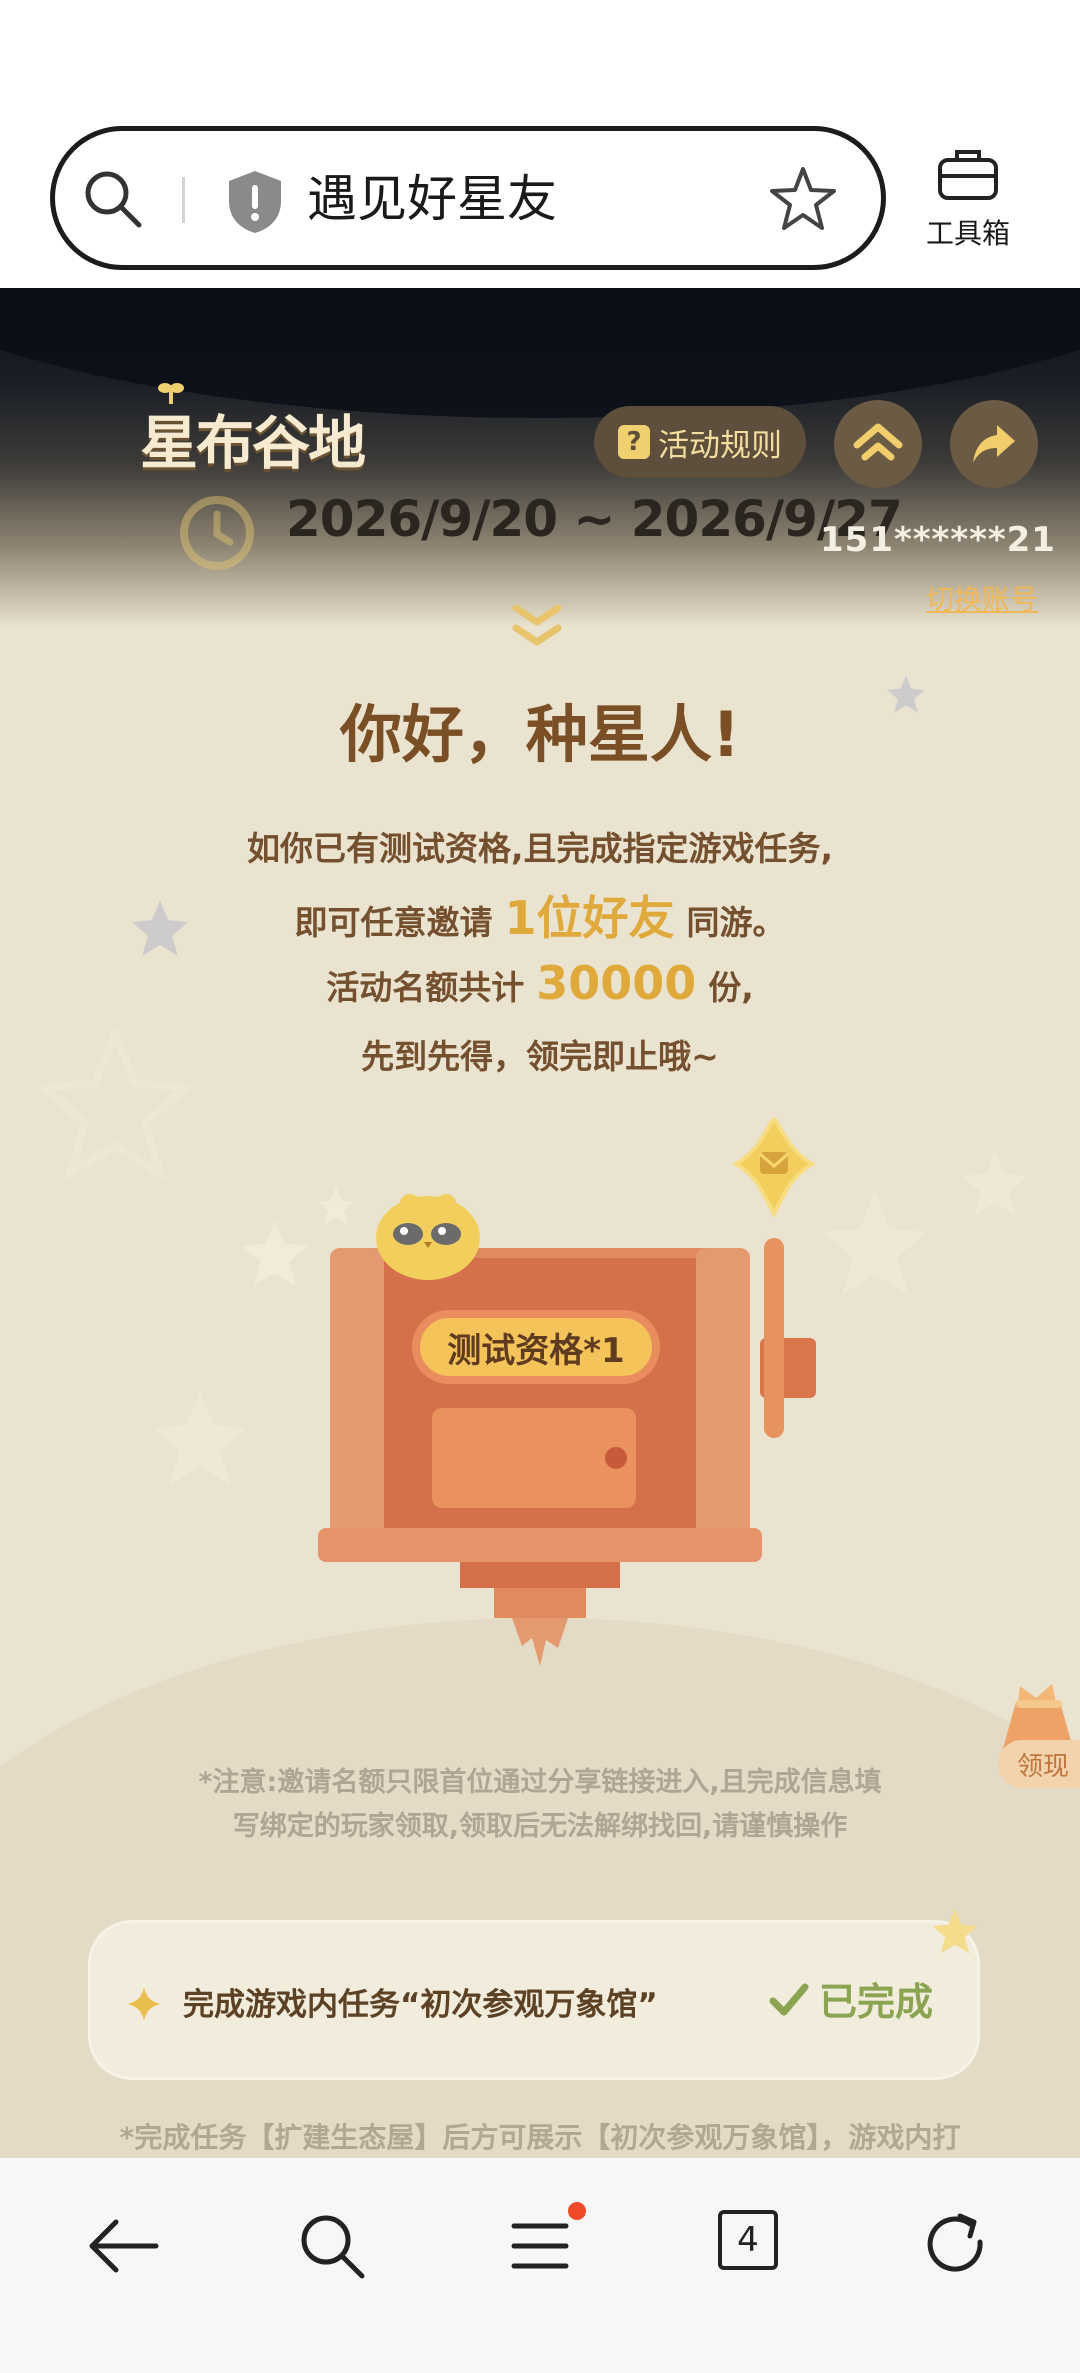  I want to click on quota-highlight: 30000, so click(616, 983).